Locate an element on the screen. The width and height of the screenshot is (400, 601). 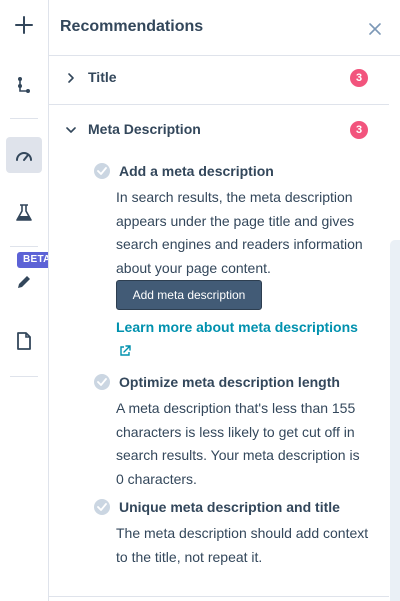
tree-icon is located at coordinates (24, 85).